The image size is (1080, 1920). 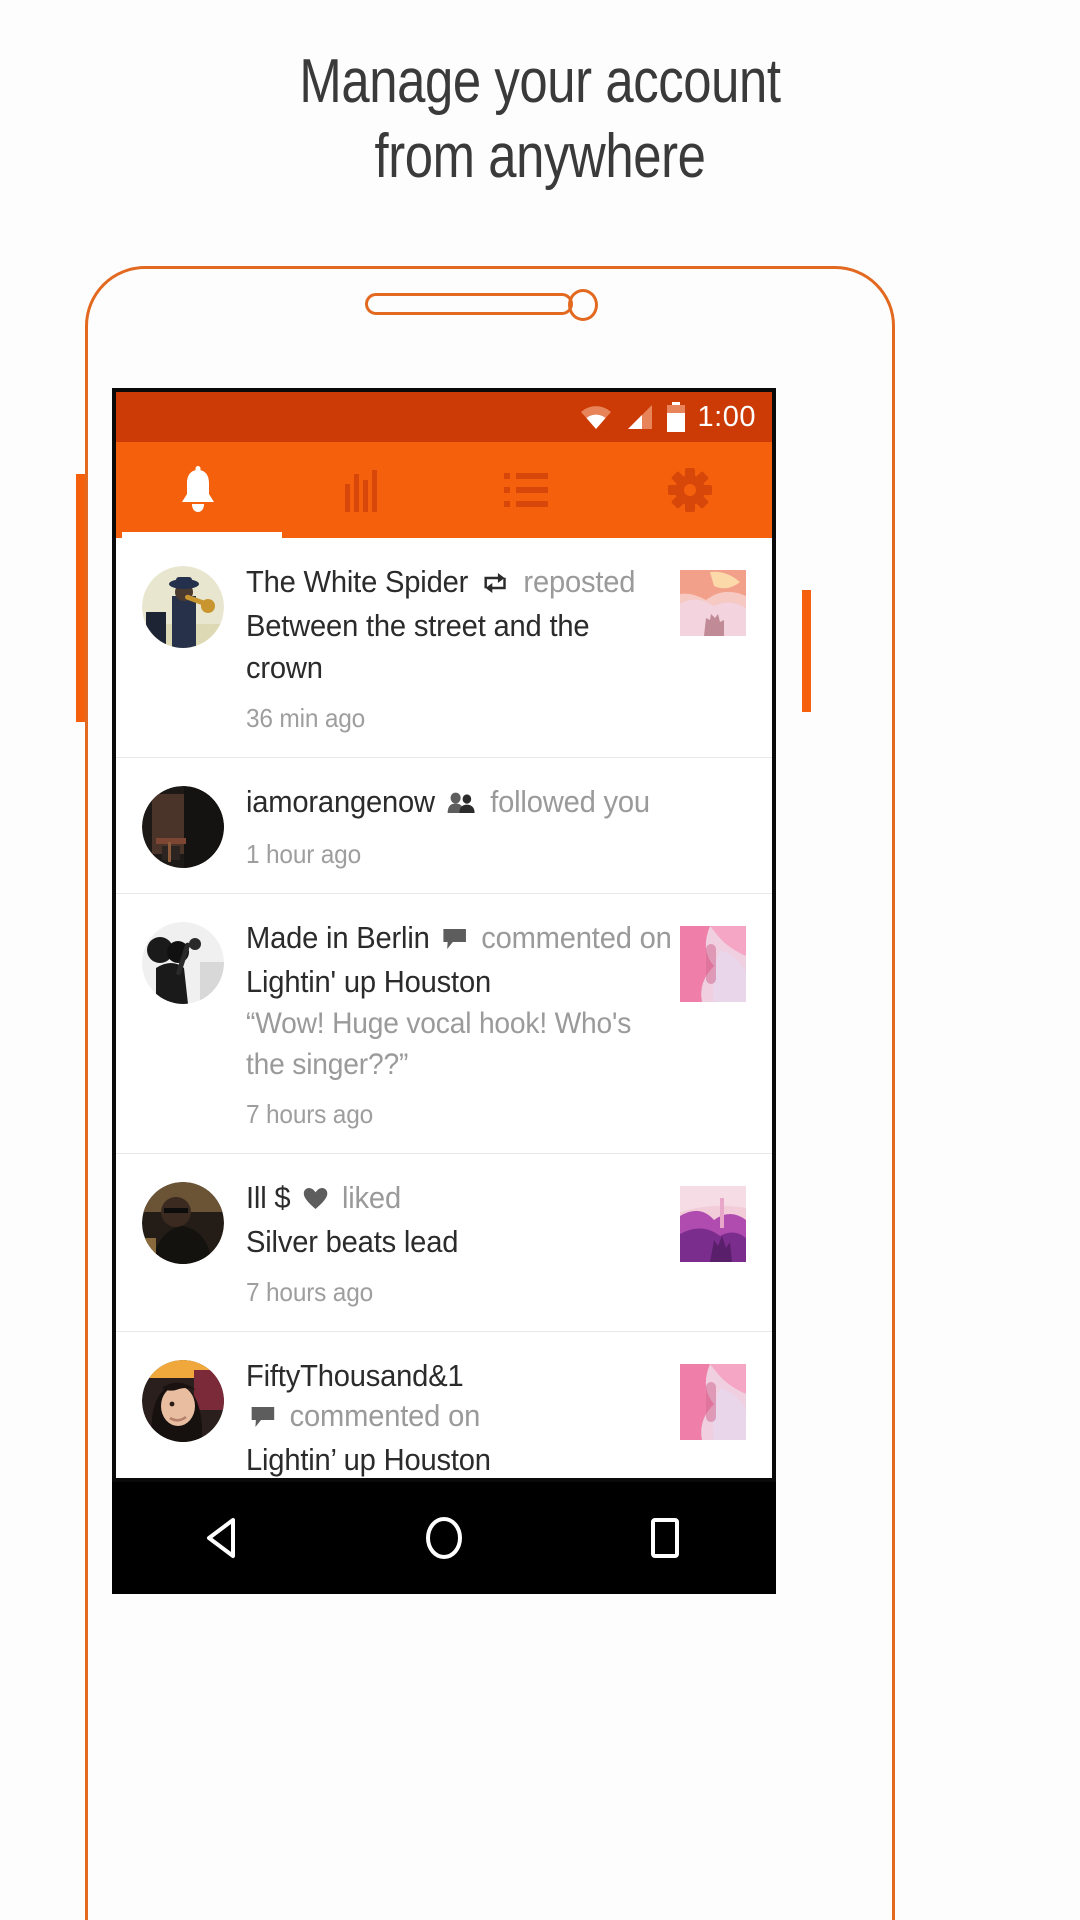 What do you see at coordinates (583, 305) in the screenshot?
I see `front-camera-icon` at bounding box center [583, 305].